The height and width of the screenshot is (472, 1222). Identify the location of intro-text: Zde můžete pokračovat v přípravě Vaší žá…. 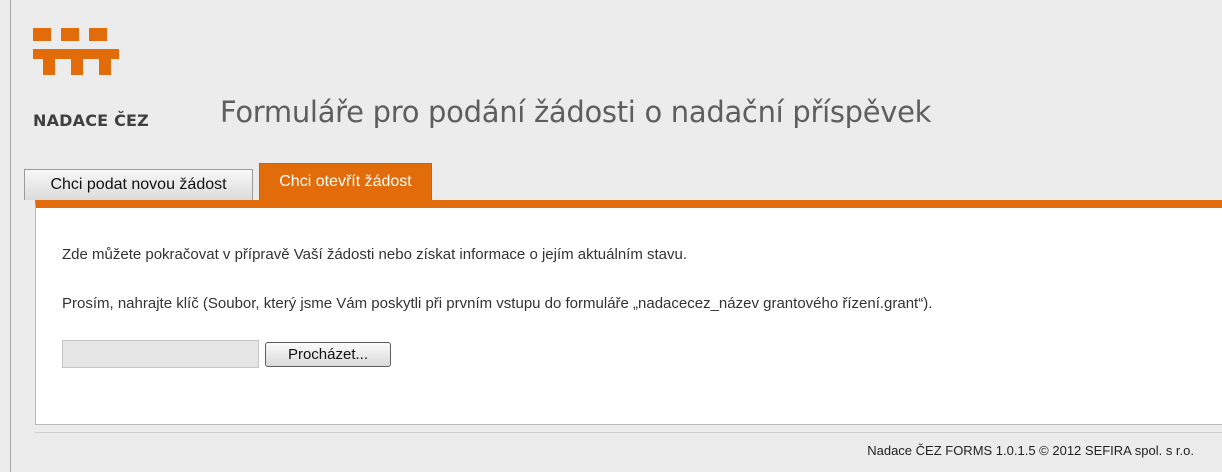
(375, 254).